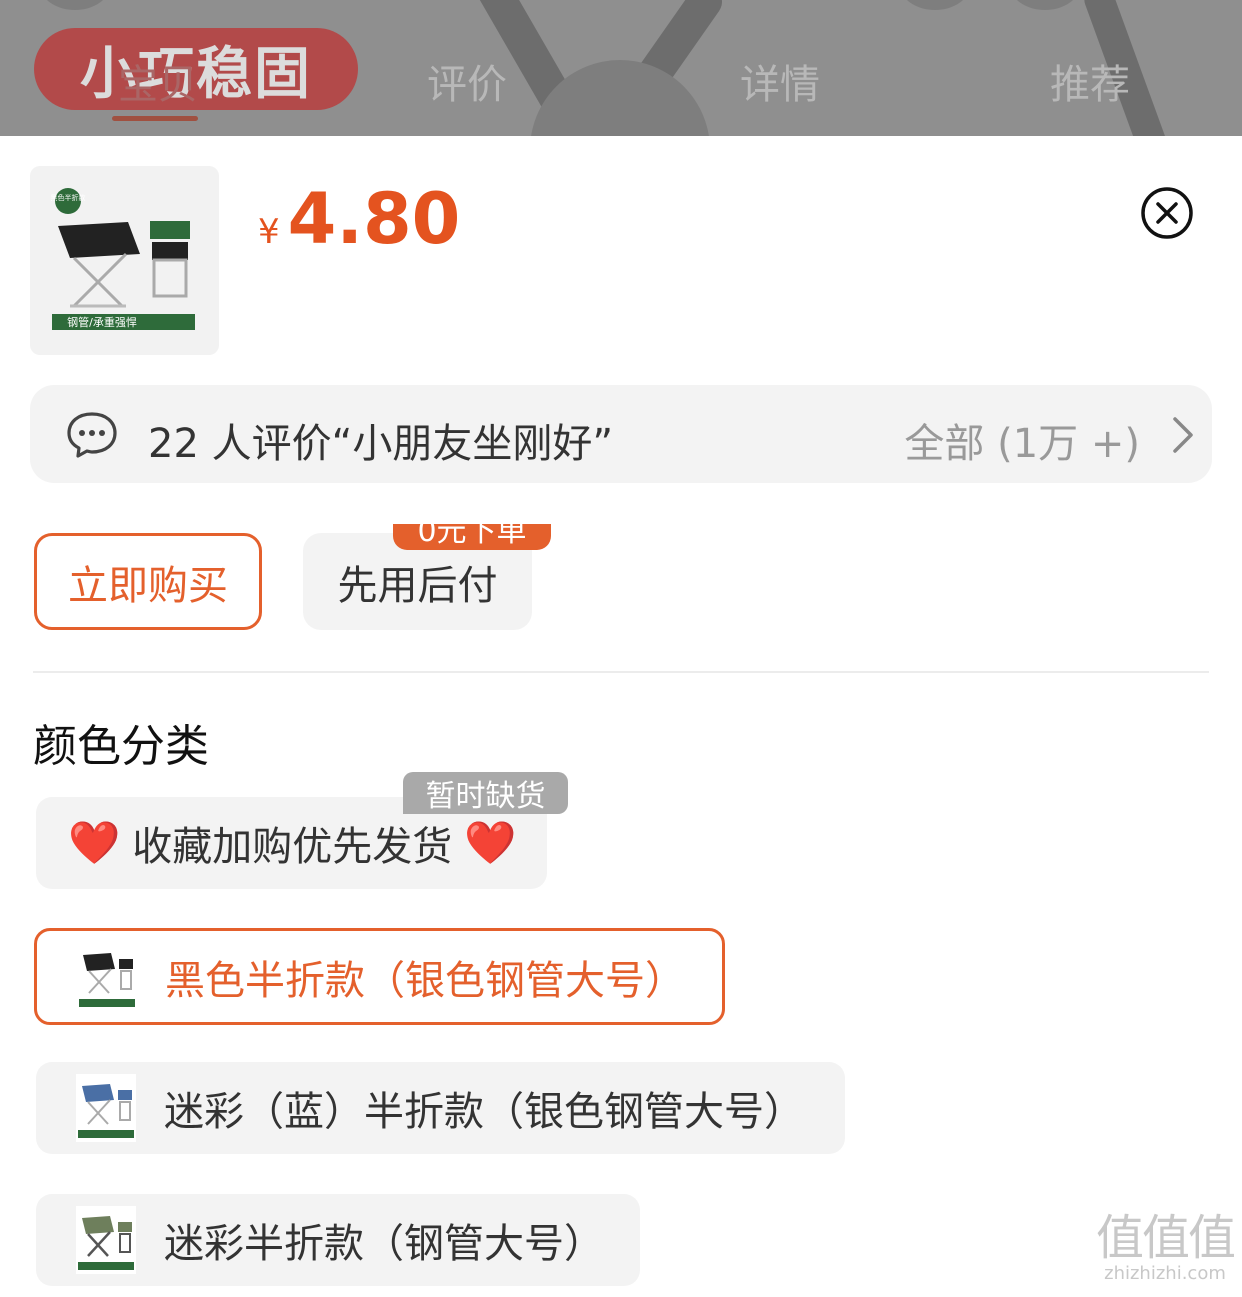 This screenshot has width=1242, height=1297. I want to click on sku-option-camo: 迷彩半折款（钢管大号）, so click(338, 1240).